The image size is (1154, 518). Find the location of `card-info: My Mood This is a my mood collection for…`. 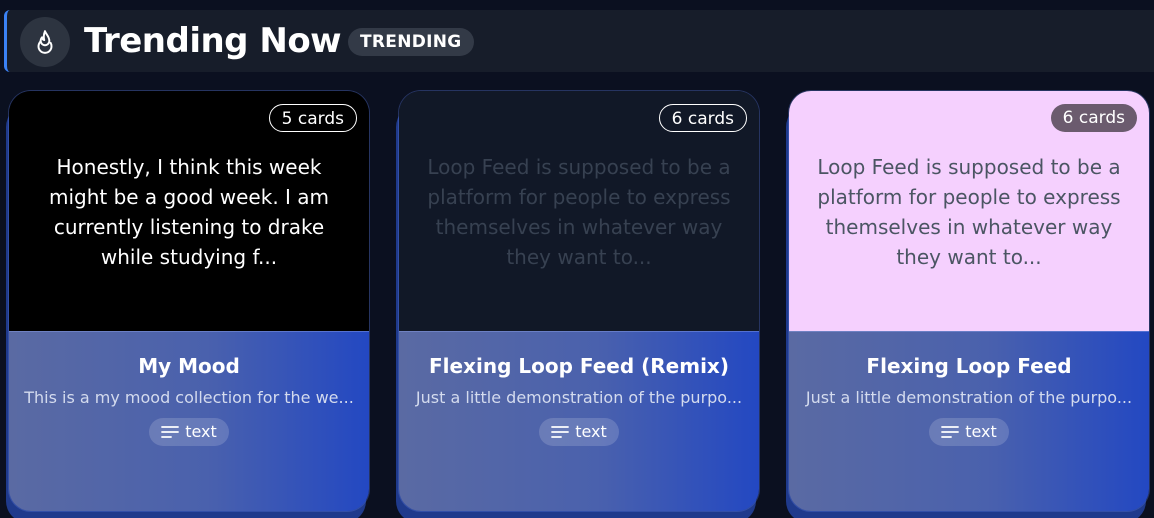

card-info: My Mood This is a my mood collection for… is located at coordinates (189, 421).